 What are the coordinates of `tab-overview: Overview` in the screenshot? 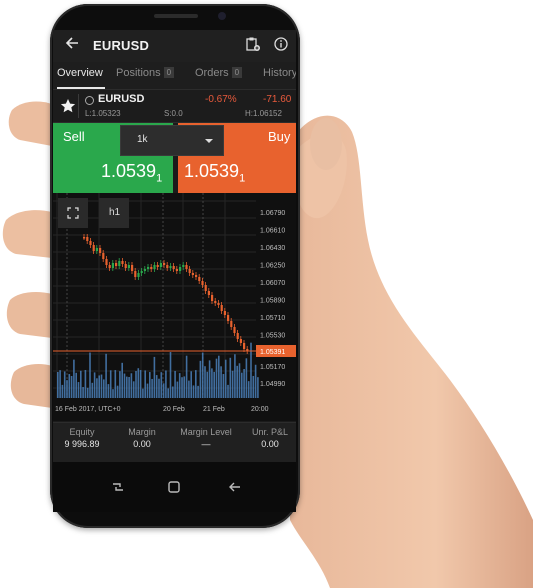 It's located at (80, 73).